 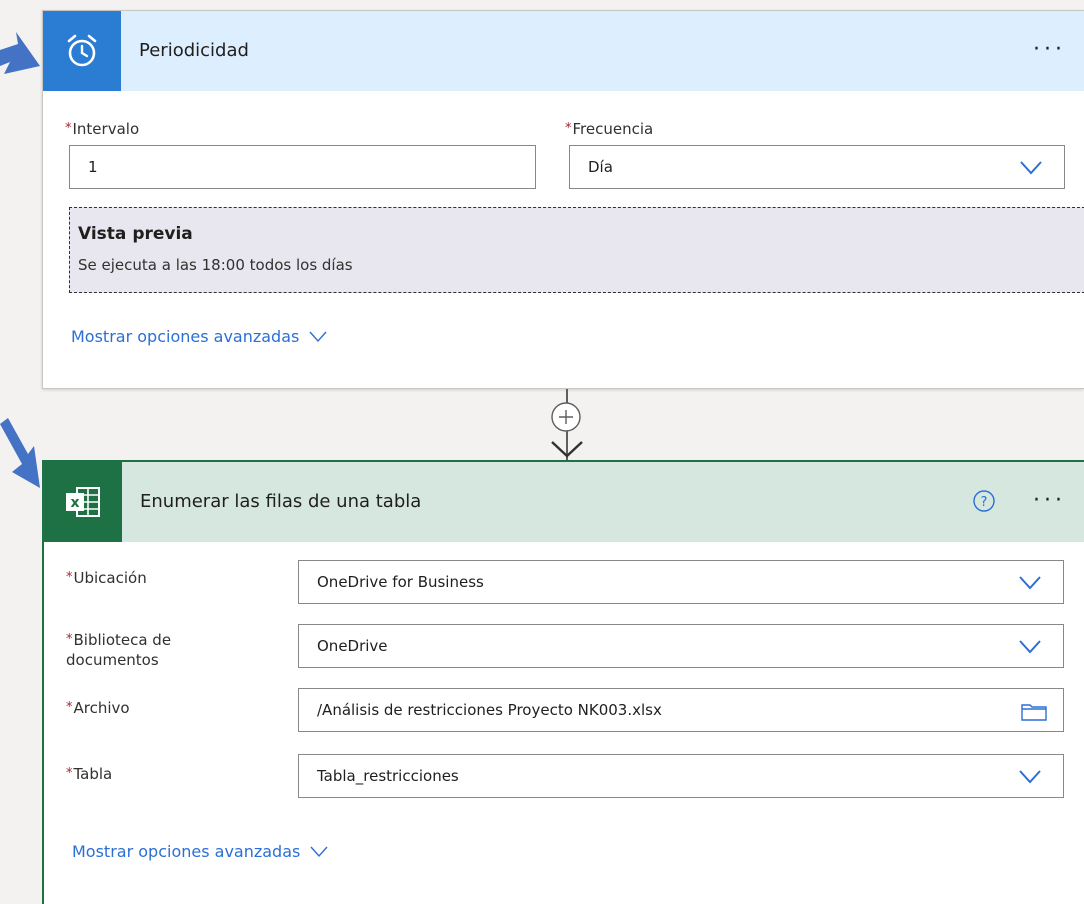 What do you see at coordinates (563, 51) in the screenshot?
I see `recurrence-header: Periodicidad ···` at bounding box center [563, 51].